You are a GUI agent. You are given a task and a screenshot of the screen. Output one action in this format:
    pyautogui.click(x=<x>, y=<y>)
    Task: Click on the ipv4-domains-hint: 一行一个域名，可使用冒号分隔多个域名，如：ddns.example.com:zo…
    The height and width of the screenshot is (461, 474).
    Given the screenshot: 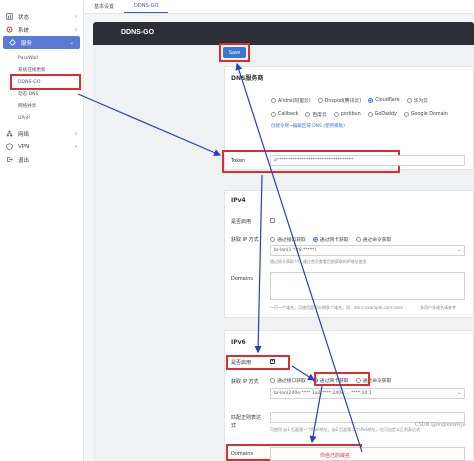 What is the action you would take?
    pyautogui.click(x=336, y=307)
    